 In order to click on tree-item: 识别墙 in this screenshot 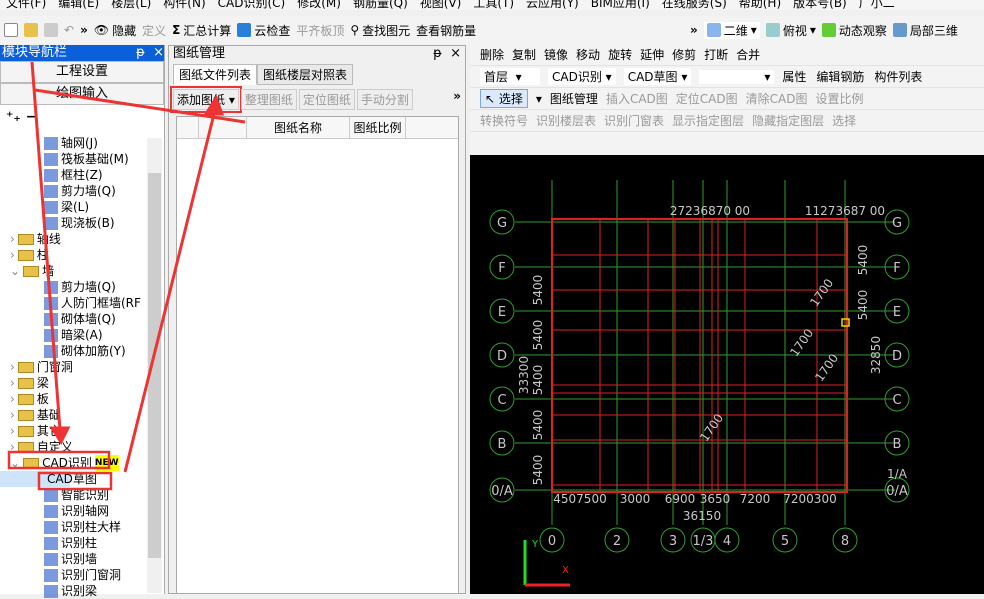, I will do `click(73, 559)`.